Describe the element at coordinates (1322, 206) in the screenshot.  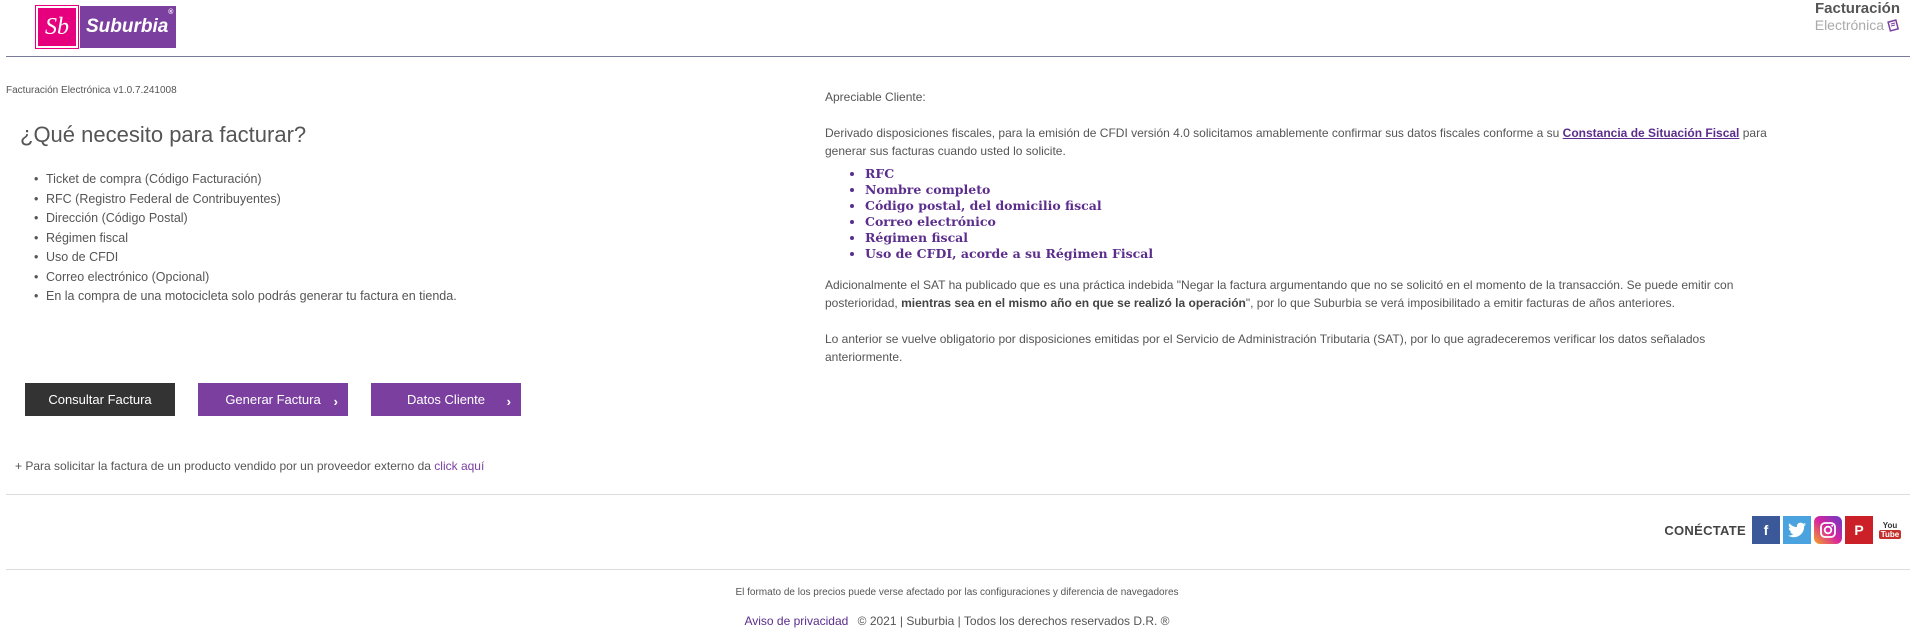
I see `list-item: Código postal, del domicilio fiscal` at that location.